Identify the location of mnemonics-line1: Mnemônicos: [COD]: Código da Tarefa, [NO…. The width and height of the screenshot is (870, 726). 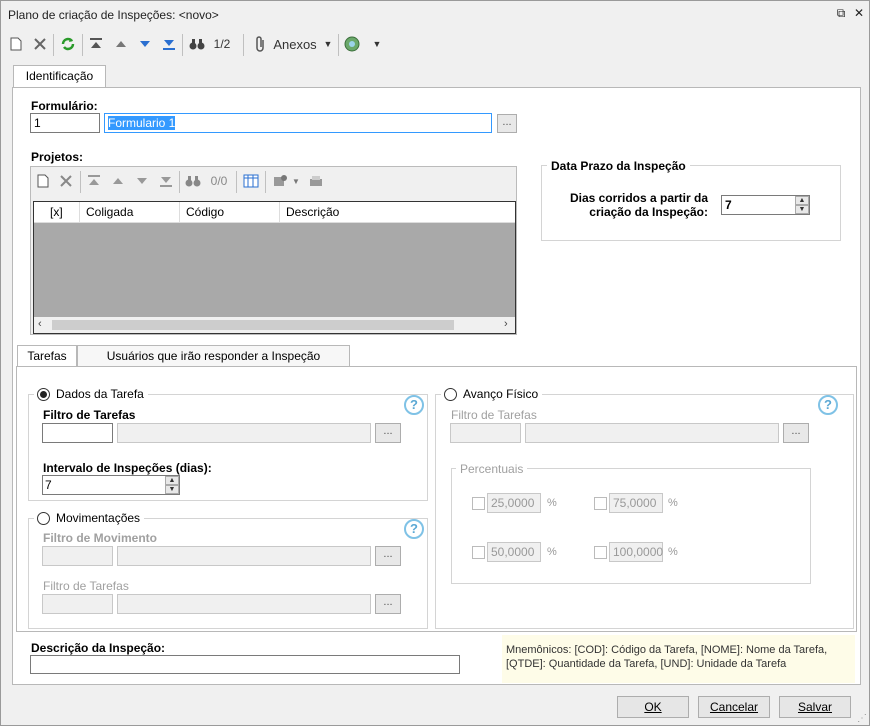
(667, 650).